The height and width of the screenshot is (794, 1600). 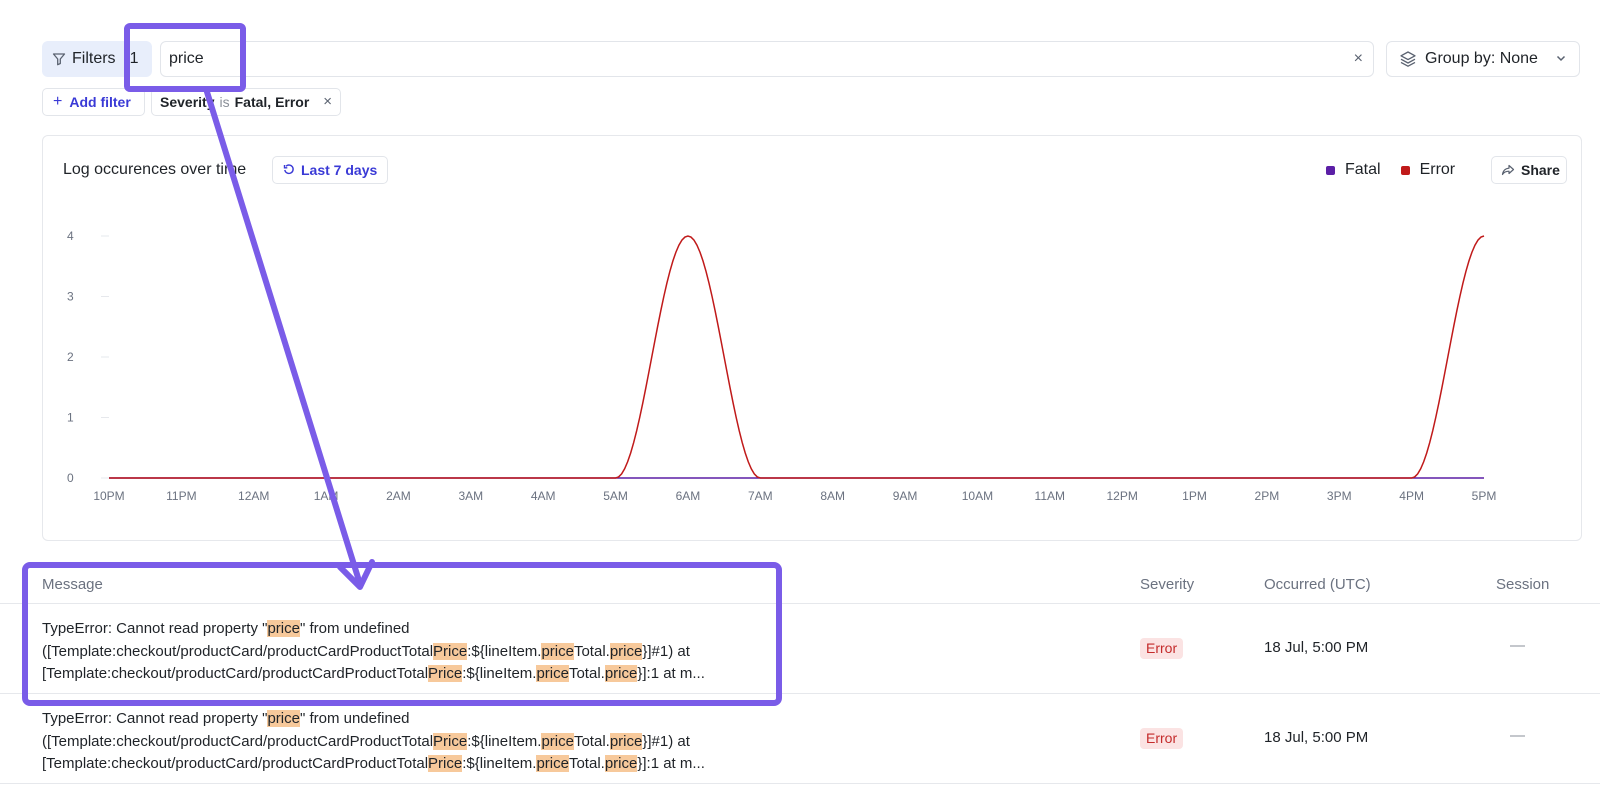 What do you see at coordinates (1316, 647) in the screenshot?
I see `occurred-time: 18 Jul, 5:00 PM` at bounding box center [1316, 647].